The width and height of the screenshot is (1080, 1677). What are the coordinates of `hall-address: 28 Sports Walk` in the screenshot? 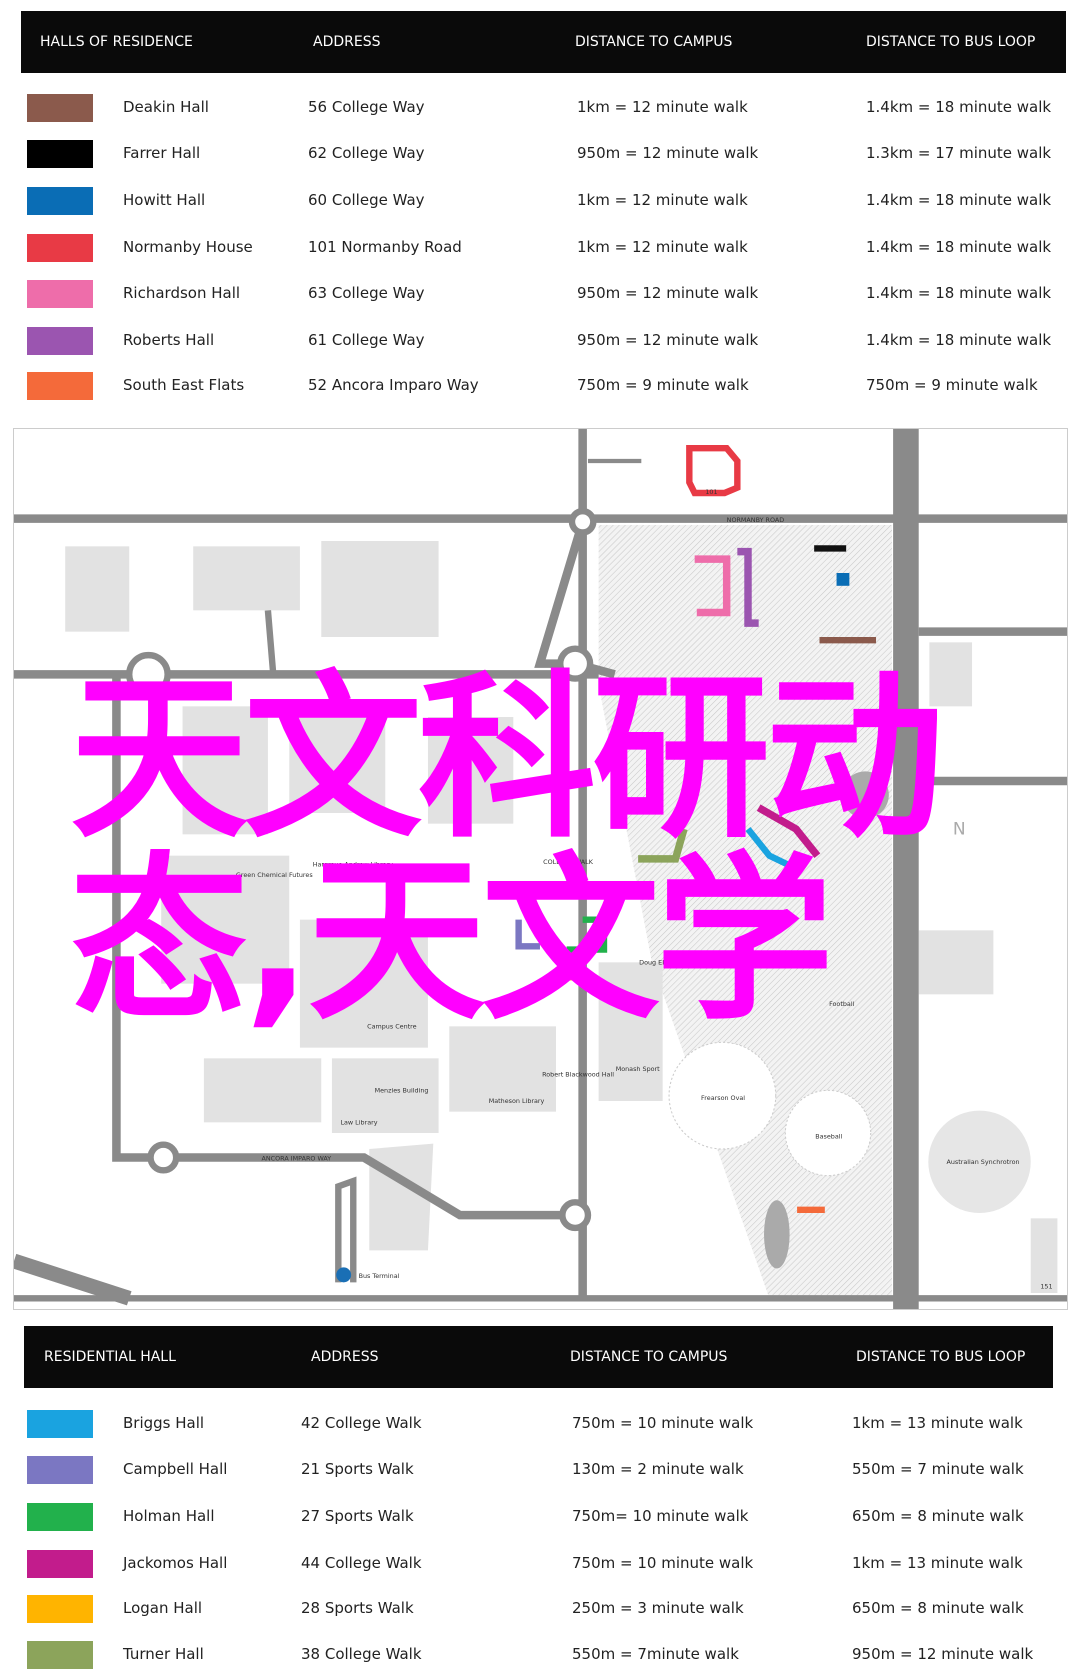 It's located at (357, 1608).